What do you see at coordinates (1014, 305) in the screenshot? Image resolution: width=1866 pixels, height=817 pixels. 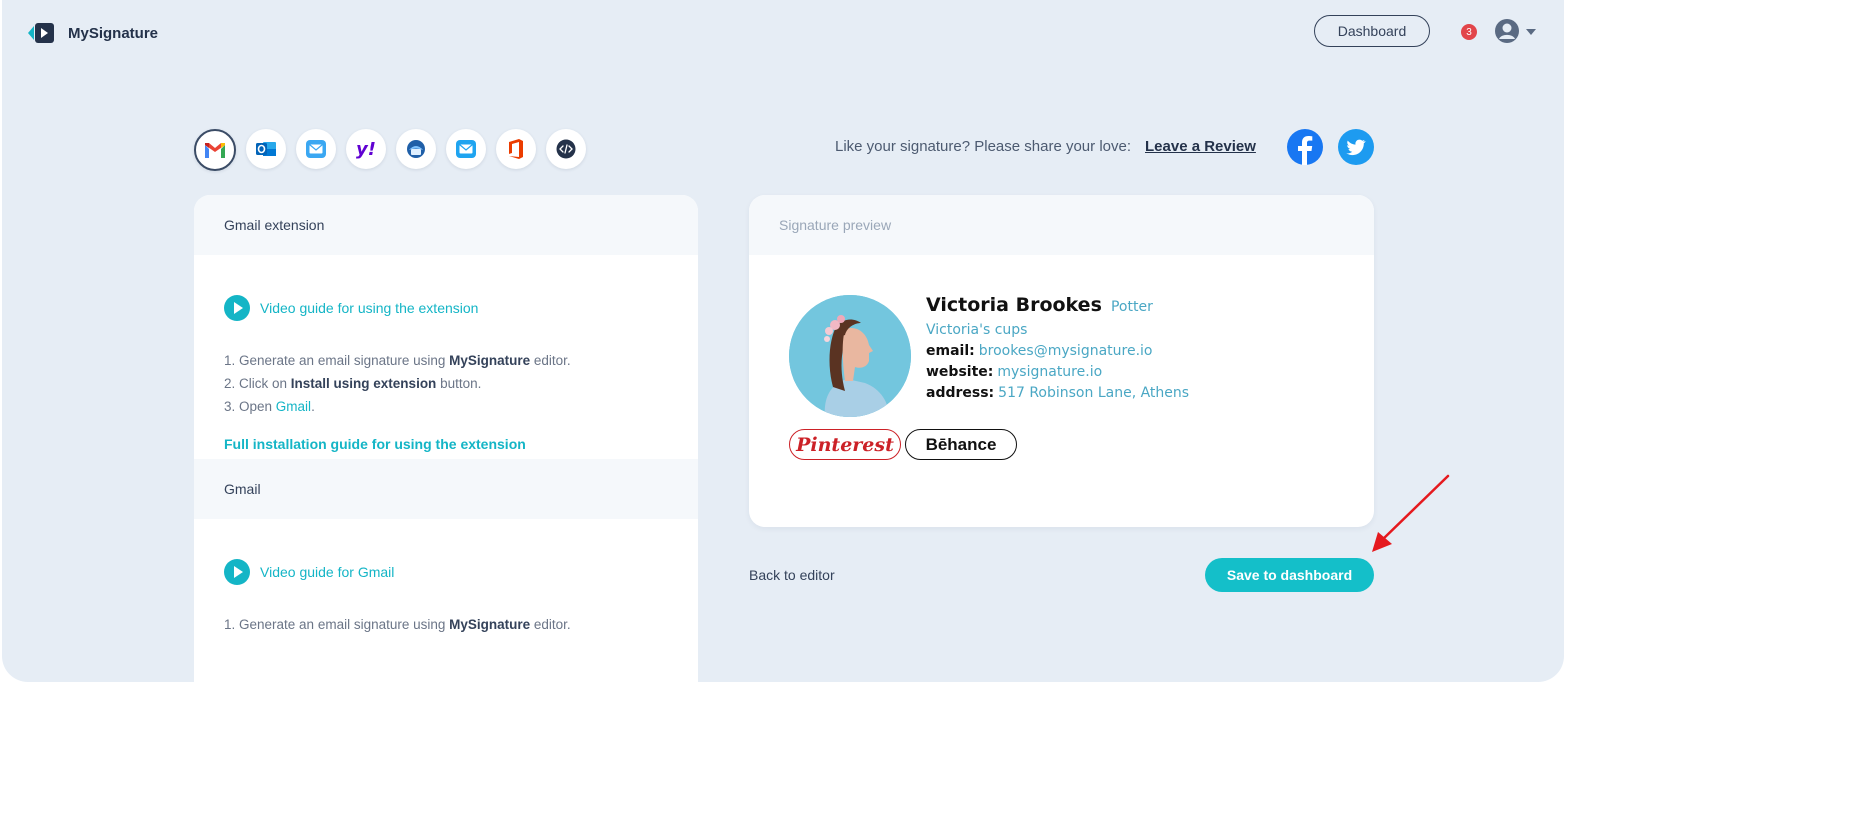 I see `signature-name: Victoria Brookes` at bounding box center [1014, 305].